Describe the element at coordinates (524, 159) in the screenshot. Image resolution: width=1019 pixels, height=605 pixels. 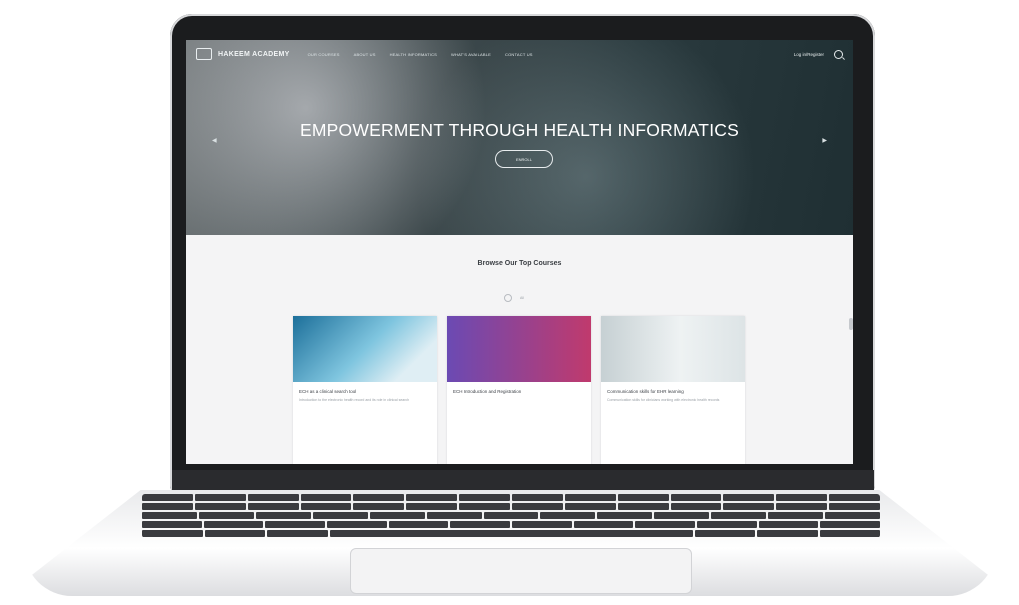
I see `hero-cta-button: ENROLL` at that location.